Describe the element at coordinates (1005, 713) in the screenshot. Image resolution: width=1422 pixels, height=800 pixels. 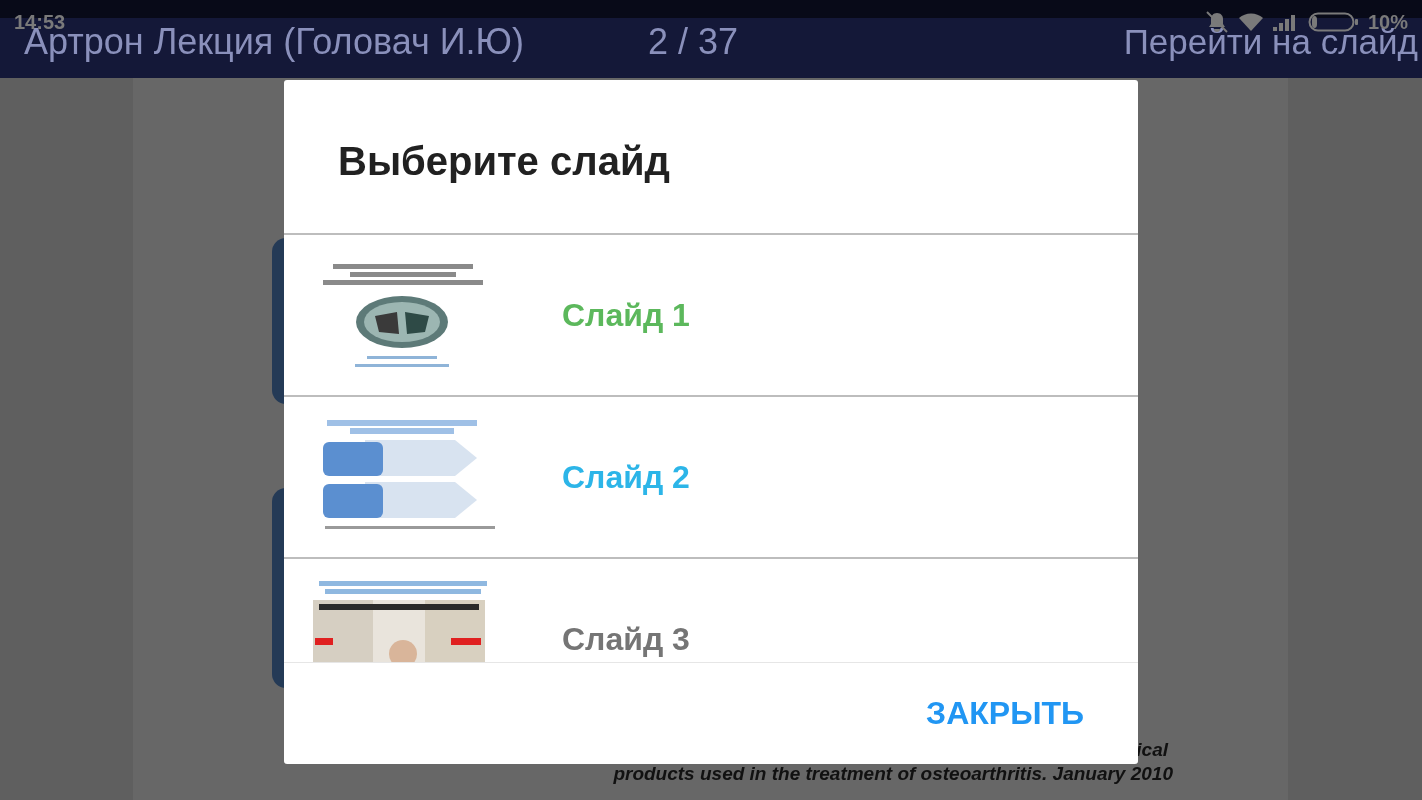
I see `close-button: ЗАКРЫТЬ` at that location.